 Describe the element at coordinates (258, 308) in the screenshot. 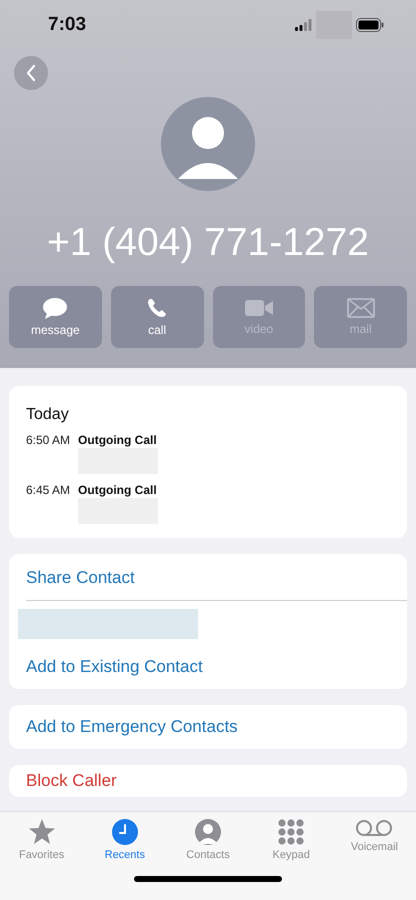

I see `video-camera-icon` at that location.